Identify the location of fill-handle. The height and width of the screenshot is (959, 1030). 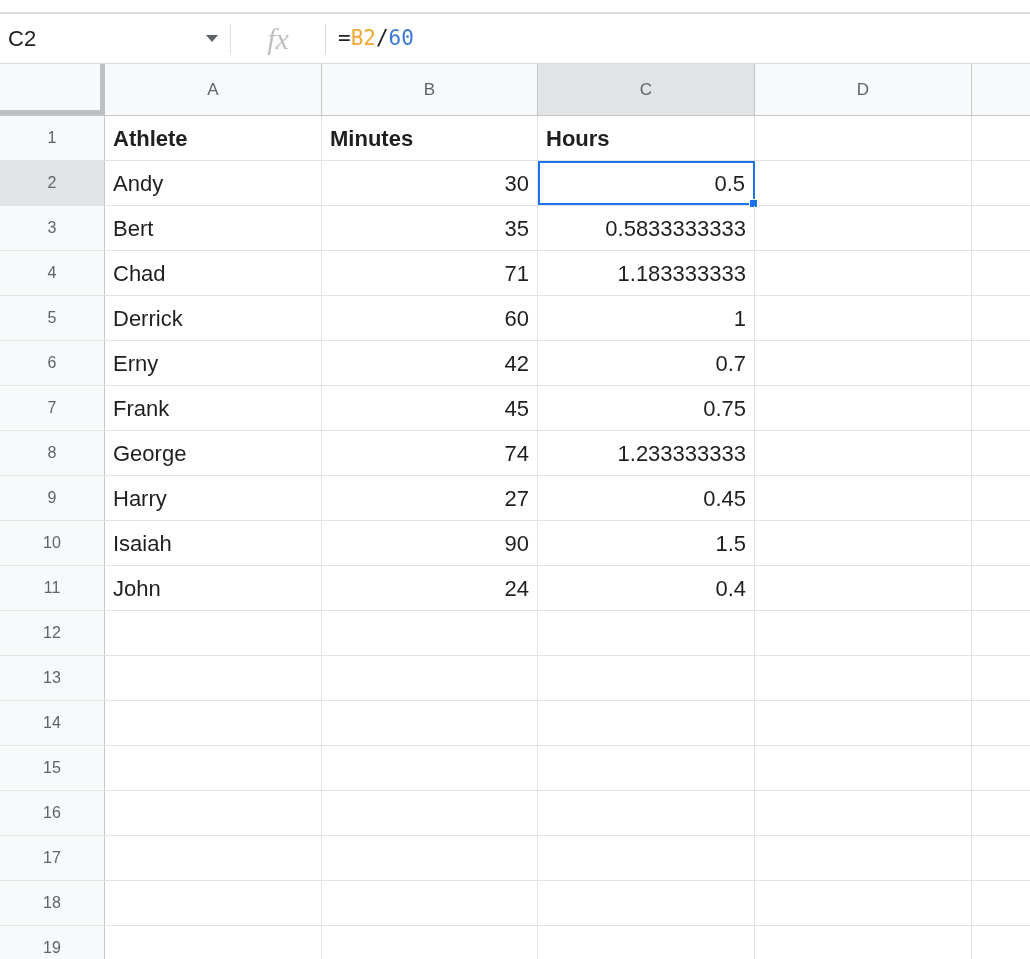
(753, 203).